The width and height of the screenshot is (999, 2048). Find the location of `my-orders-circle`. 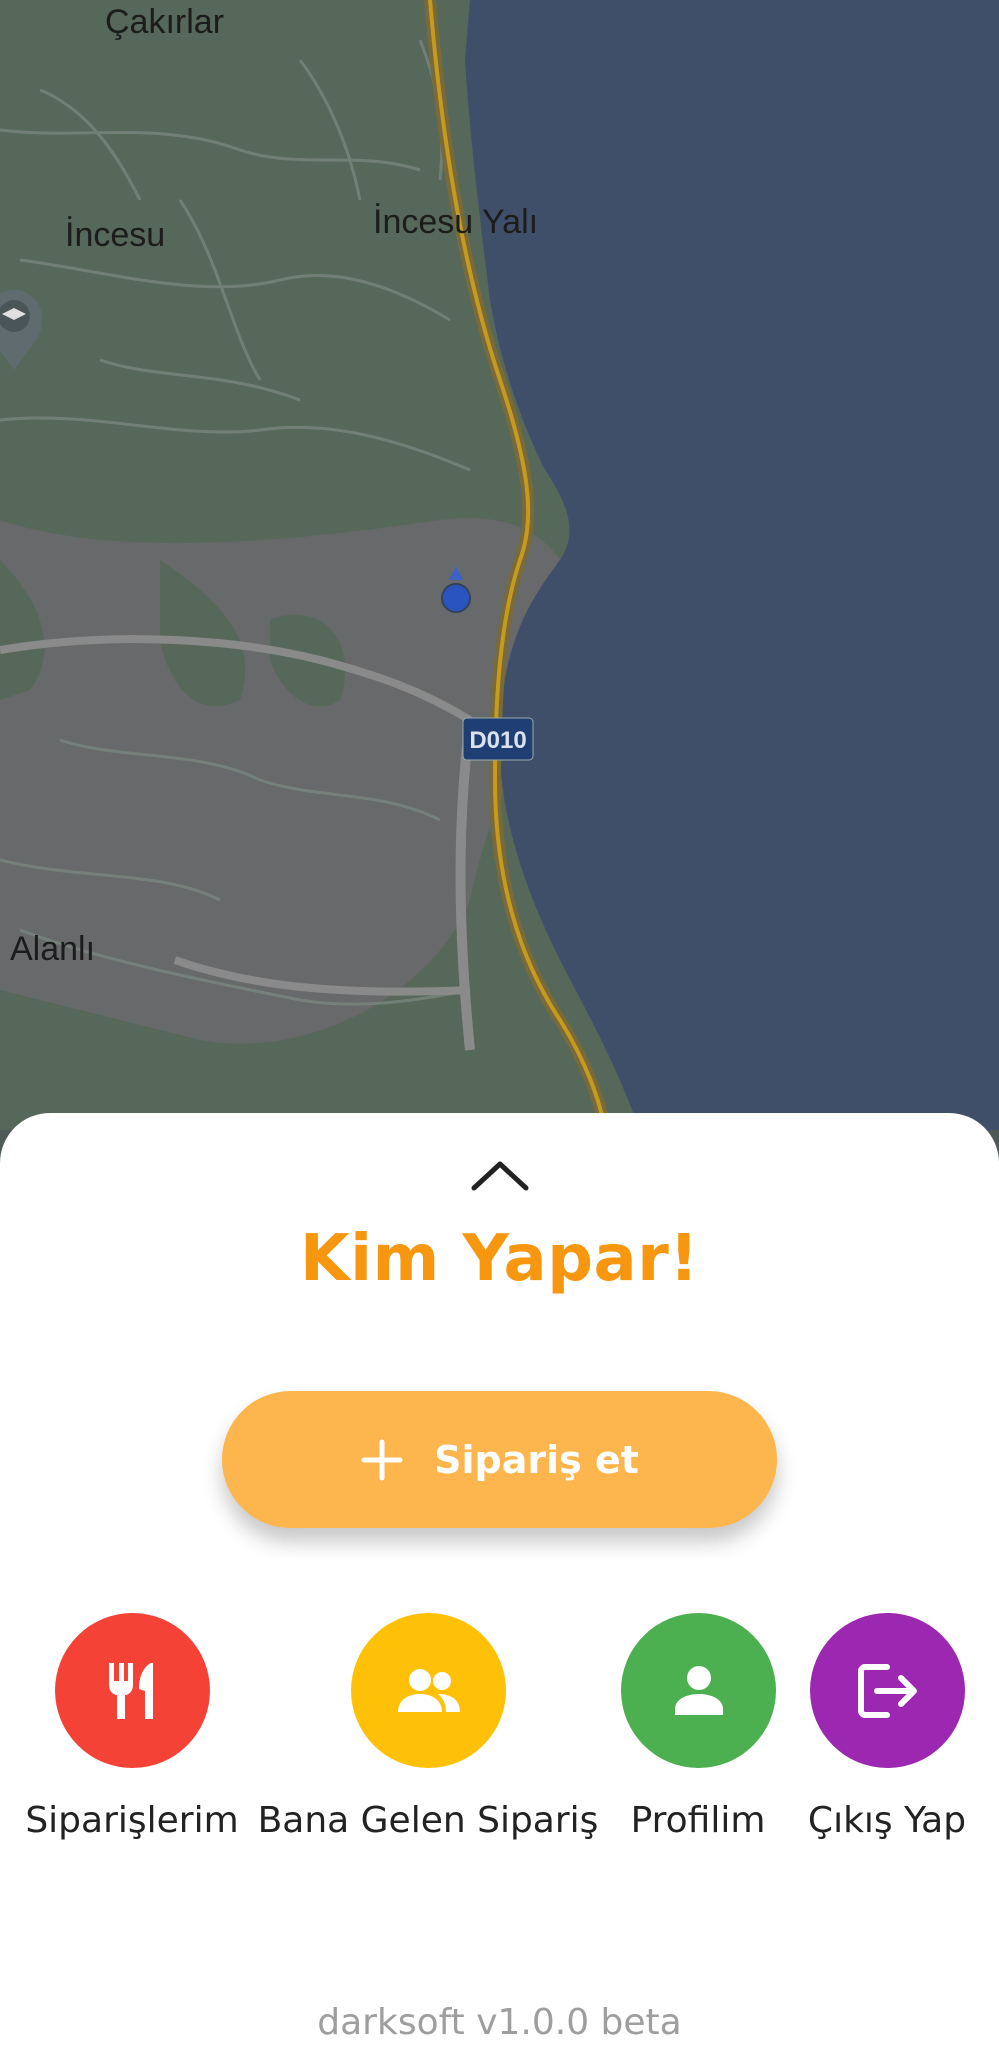

my-orders-circle is located at coordinates (132, 1690).